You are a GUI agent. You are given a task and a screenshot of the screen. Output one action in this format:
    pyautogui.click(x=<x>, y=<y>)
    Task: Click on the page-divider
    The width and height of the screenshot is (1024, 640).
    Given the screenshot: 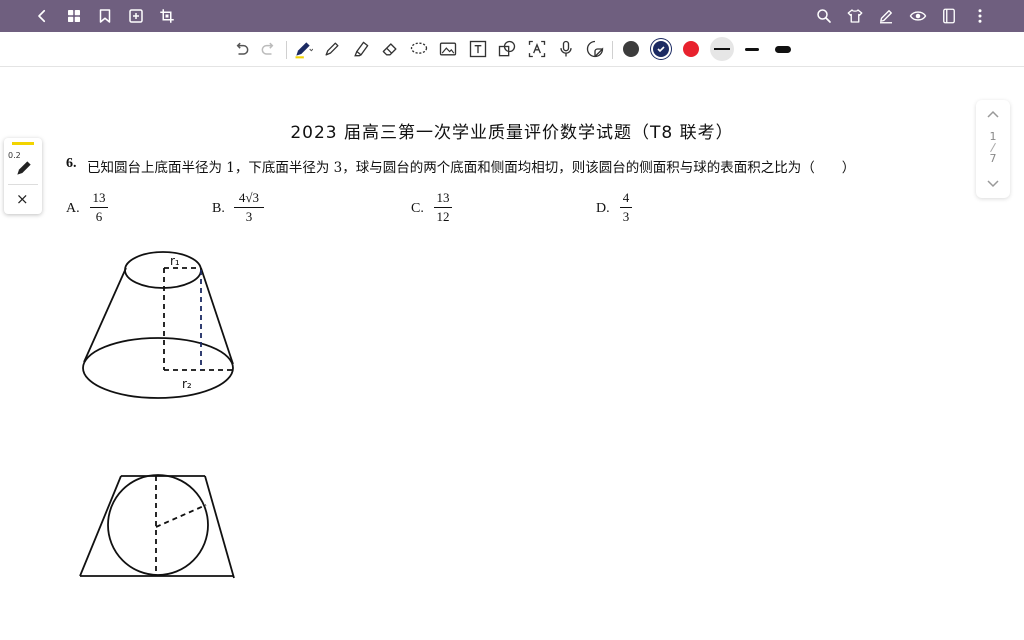 What is the action you would take?
    pyautogui.click(x=993, y=147)
    